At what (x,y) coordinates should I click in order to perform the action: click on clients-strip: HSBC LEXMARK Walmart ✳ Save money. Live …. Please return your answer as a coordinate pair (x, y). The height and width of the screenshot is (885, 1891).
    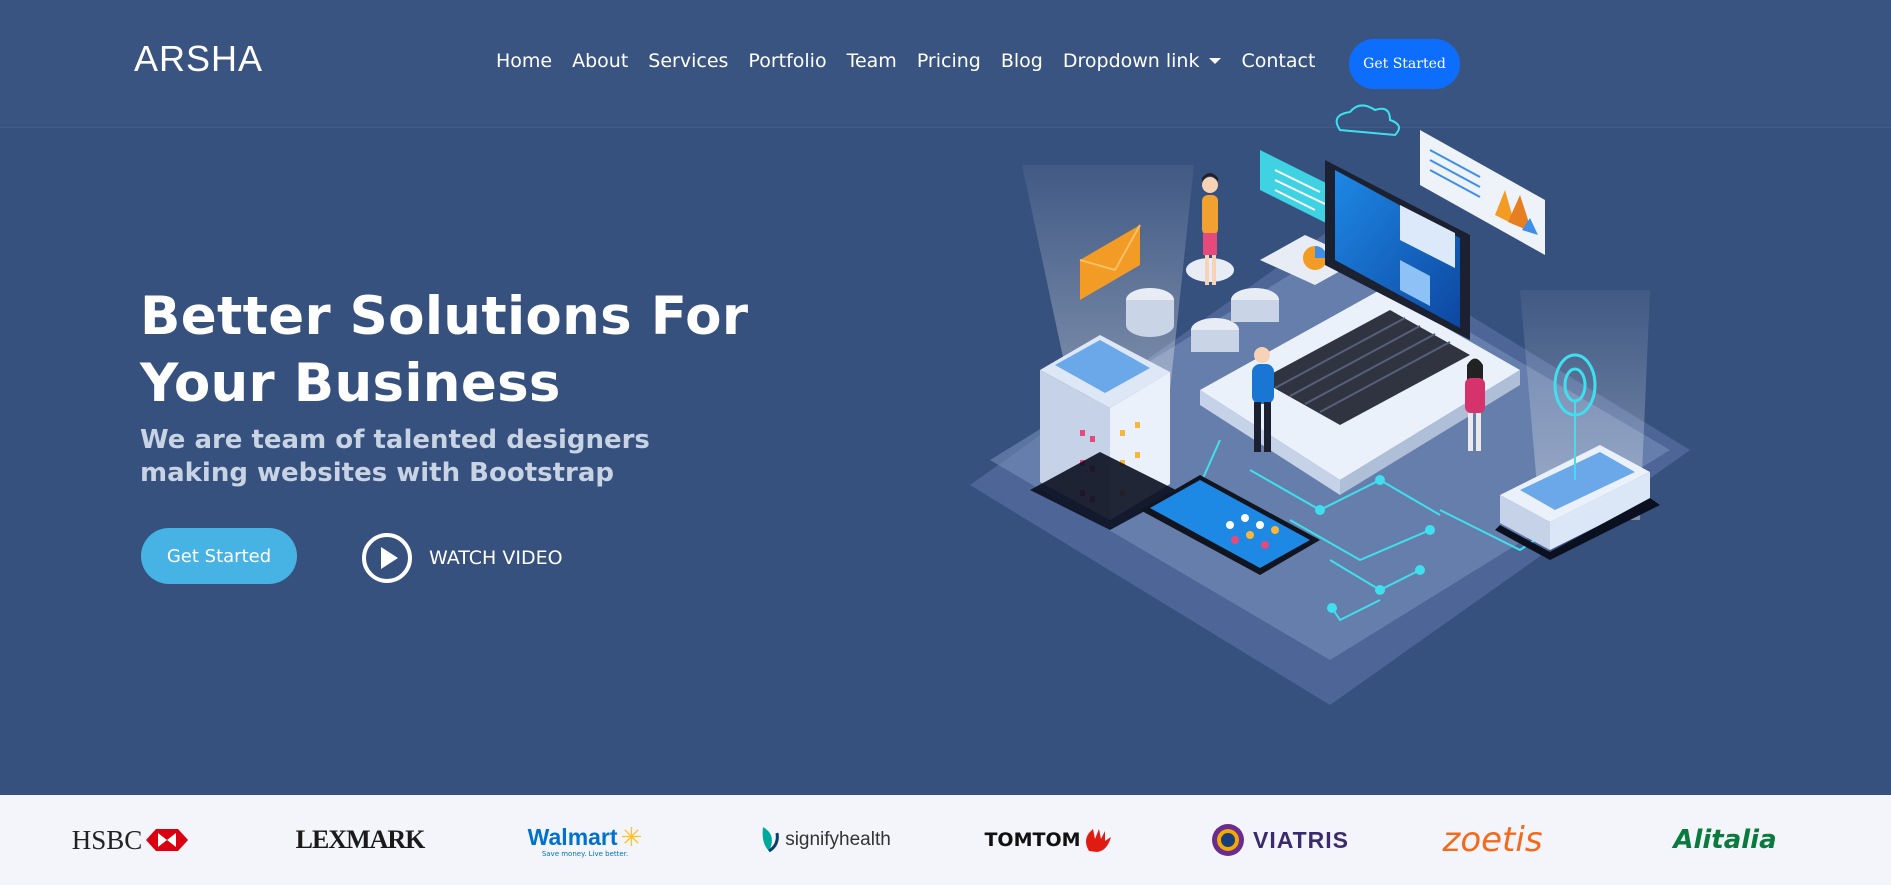
    Looking at the image, I should click on (945, 840).